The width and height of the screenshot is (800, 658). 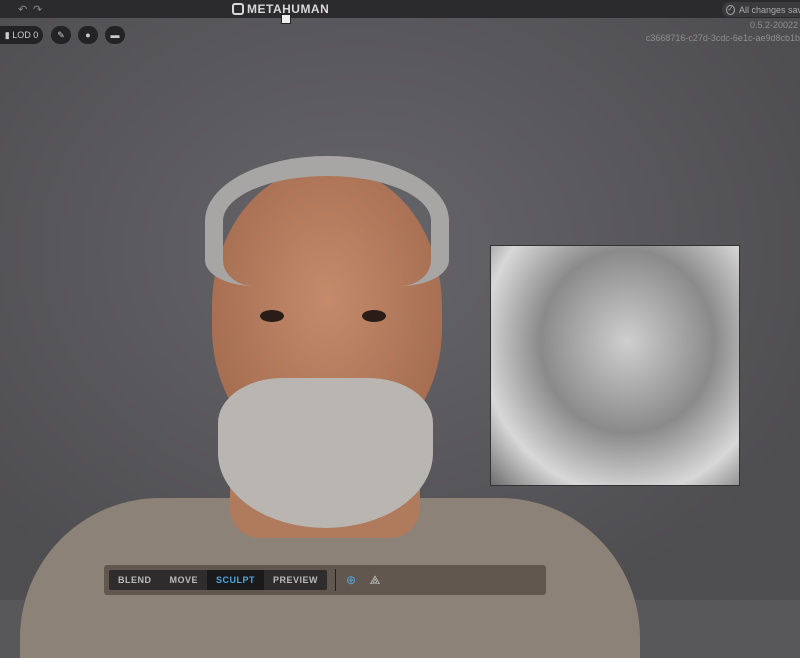 I want to click on brush-icon: ✎, so click(x=61, y=34).